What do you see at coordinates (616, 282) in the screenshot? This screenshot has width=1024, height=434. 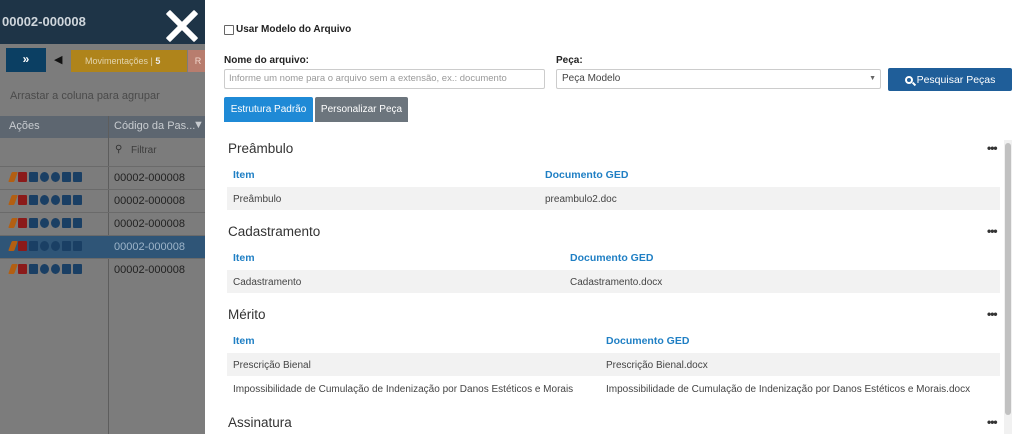 I see `doc-cell: Cadastramento.docx` at bounding box center [616, 282].